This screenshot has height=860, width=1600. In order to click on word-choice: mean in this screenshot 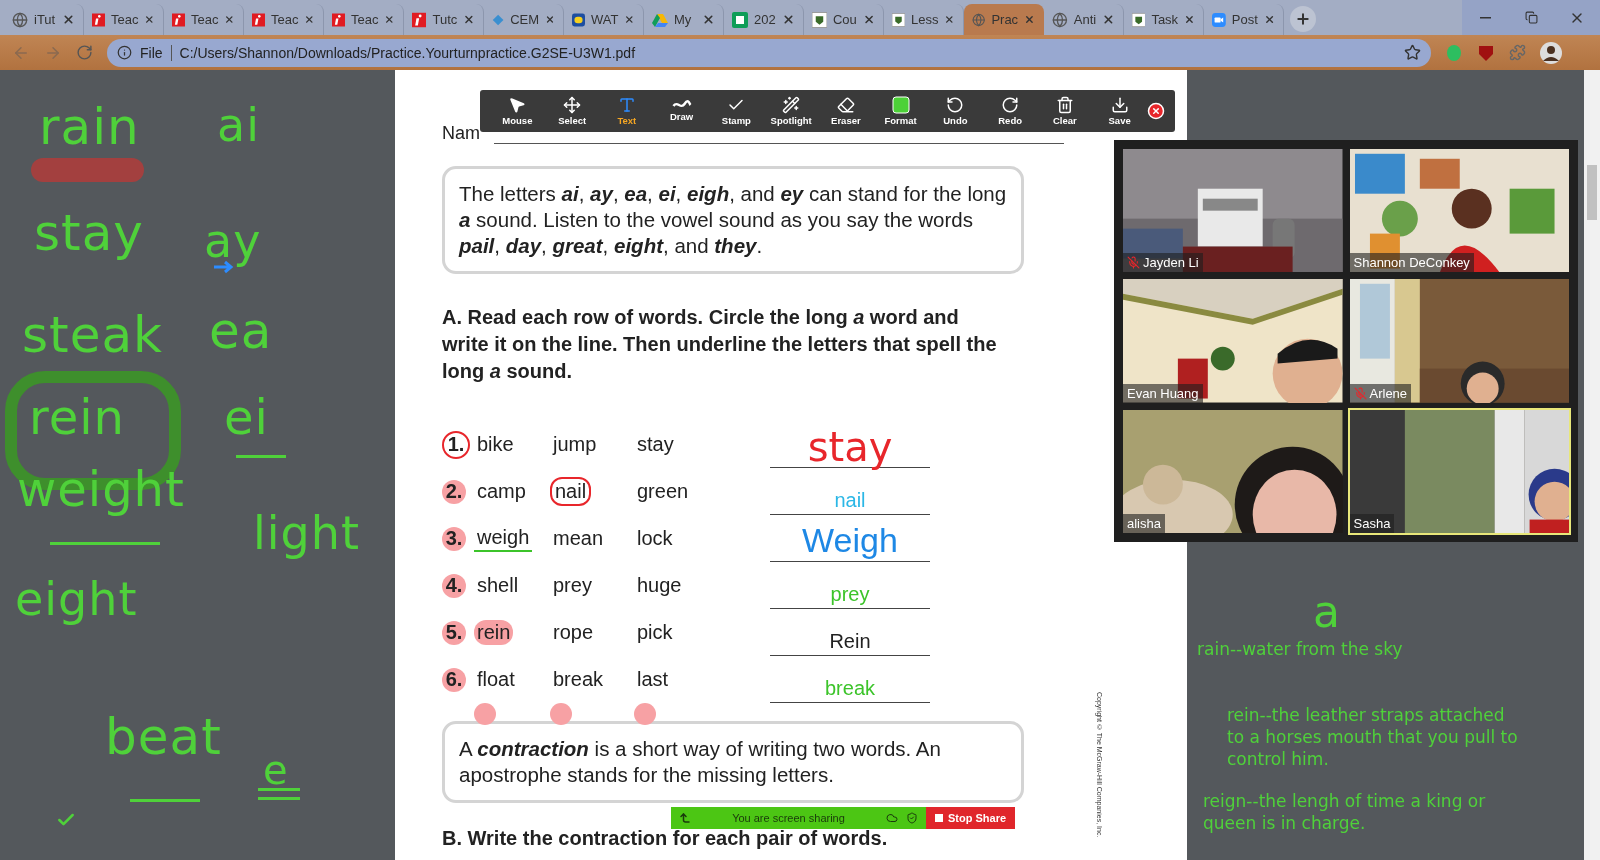, I will do `click(578, 538)`.